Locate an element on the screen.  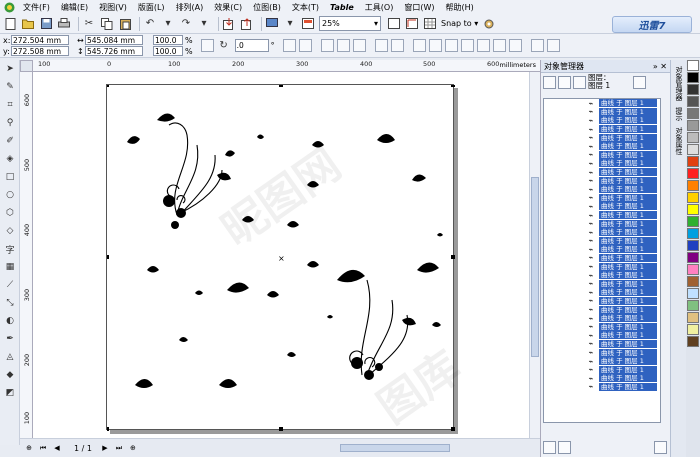
docker-controls: » ✕ is located at coordinates (660, 66).